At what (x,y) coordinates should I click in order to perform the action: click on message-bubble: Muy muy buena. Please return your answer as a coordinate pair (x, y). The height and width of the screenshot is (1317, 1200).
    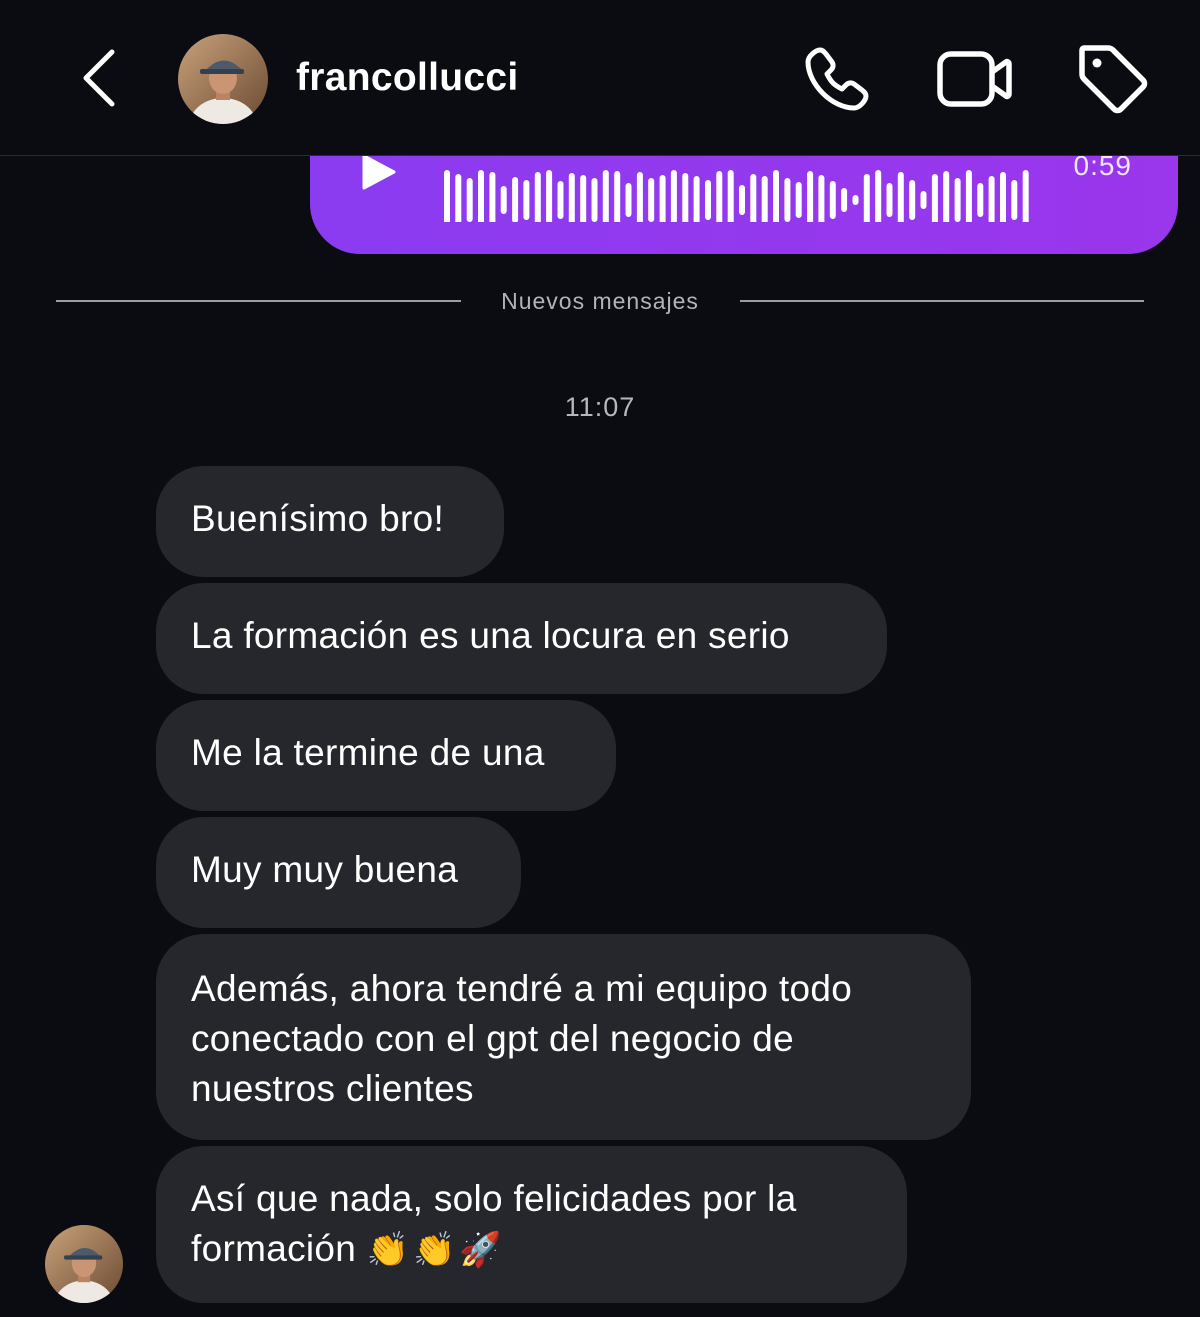
    Looking at the image, I should click on (338, 872).